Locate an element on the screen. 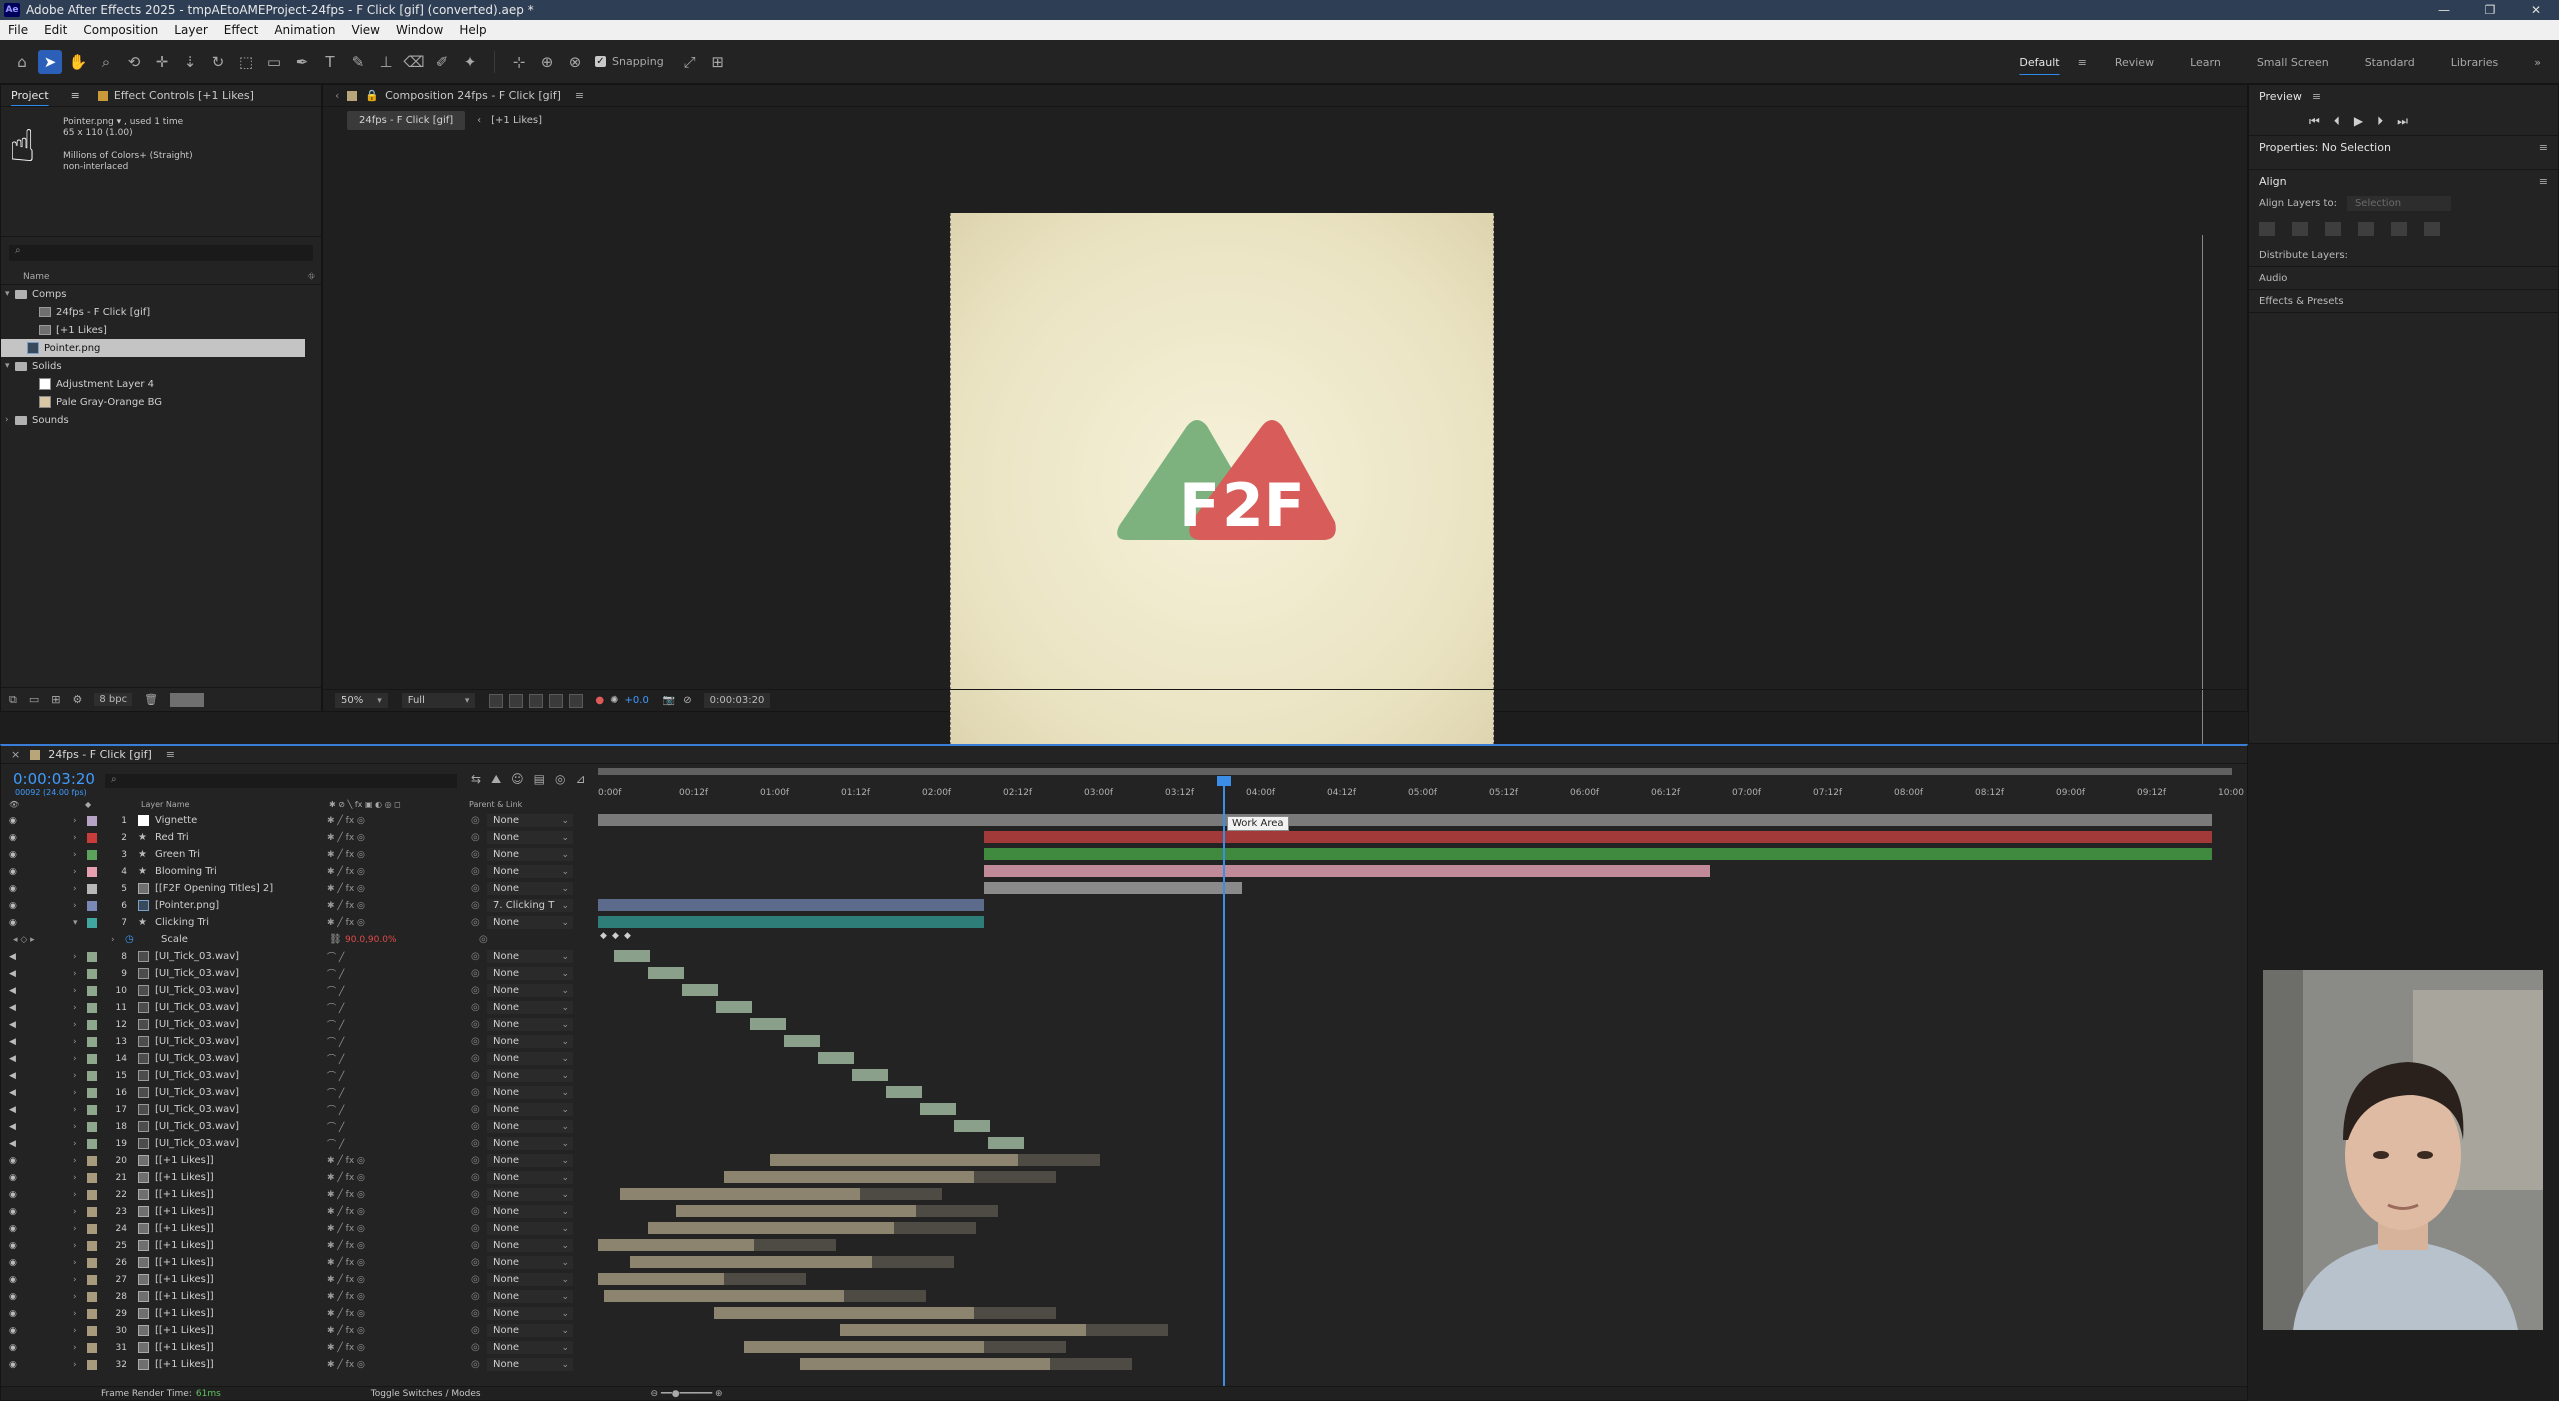 Image resolution: width=2559 pixels, height=1401 pixels. exposure-reset-icon: ✺ is located at coordinates (614, 700).